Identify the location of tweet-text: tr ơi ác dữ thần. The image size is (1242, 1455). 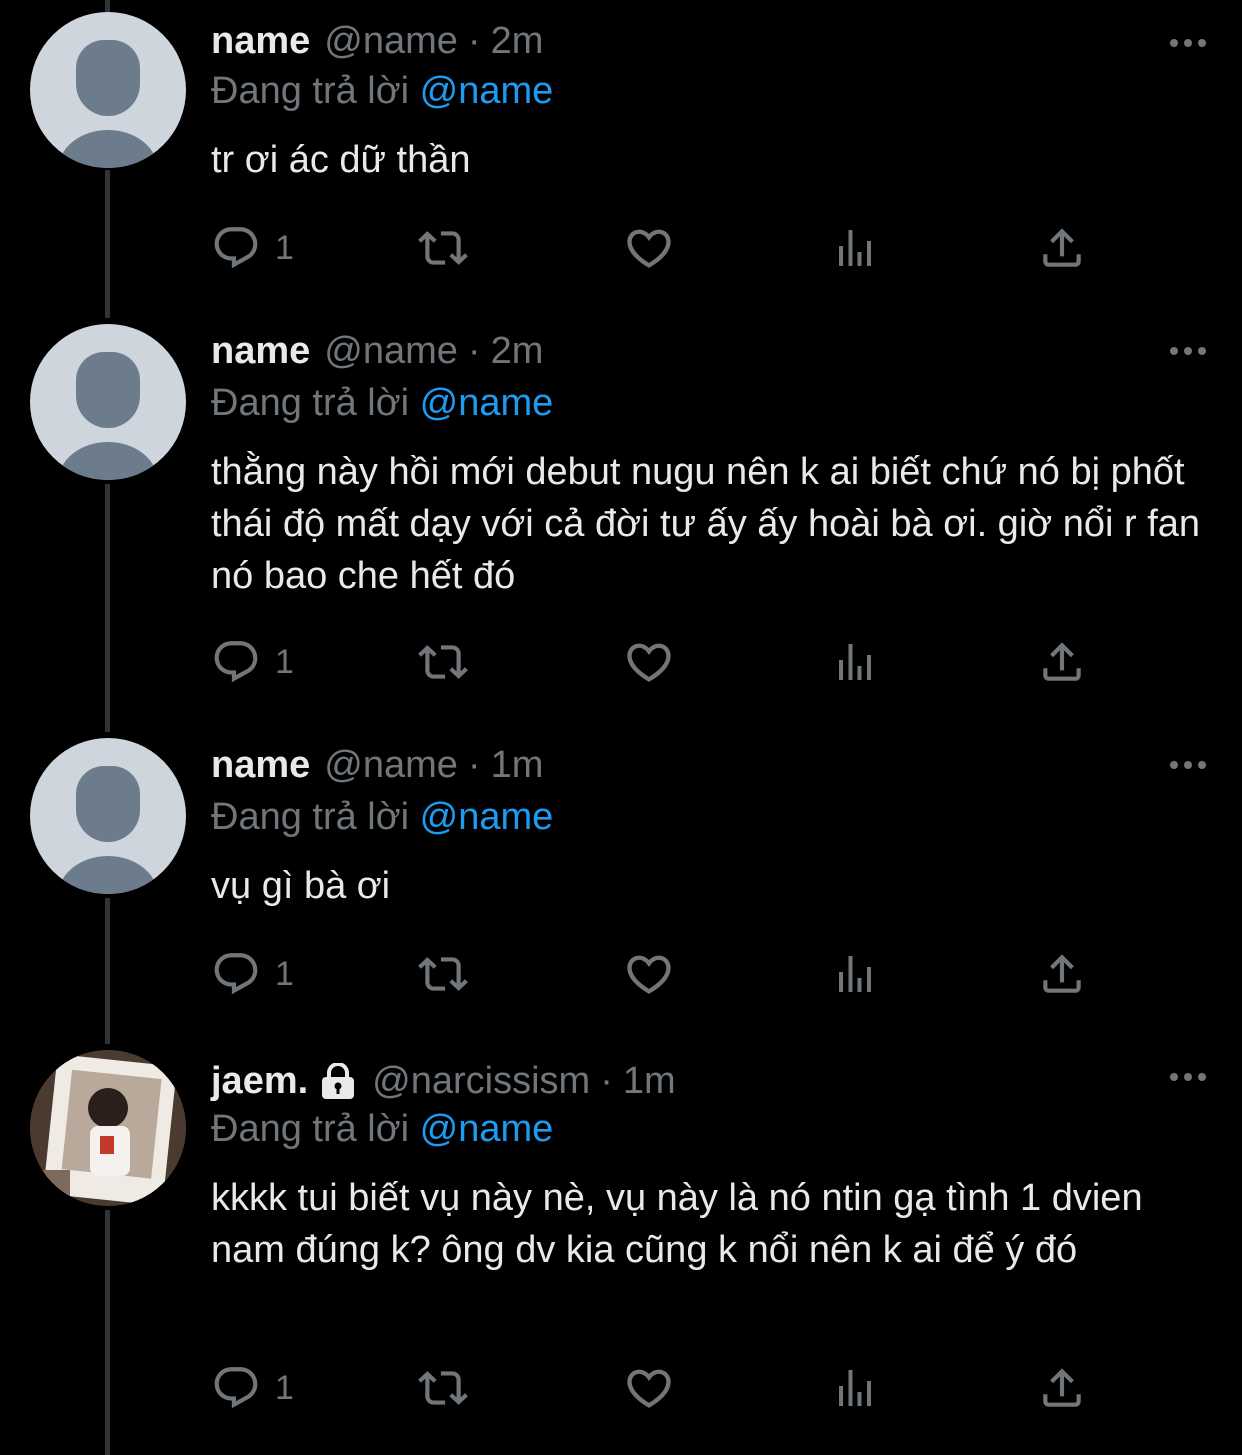
(341, 160).